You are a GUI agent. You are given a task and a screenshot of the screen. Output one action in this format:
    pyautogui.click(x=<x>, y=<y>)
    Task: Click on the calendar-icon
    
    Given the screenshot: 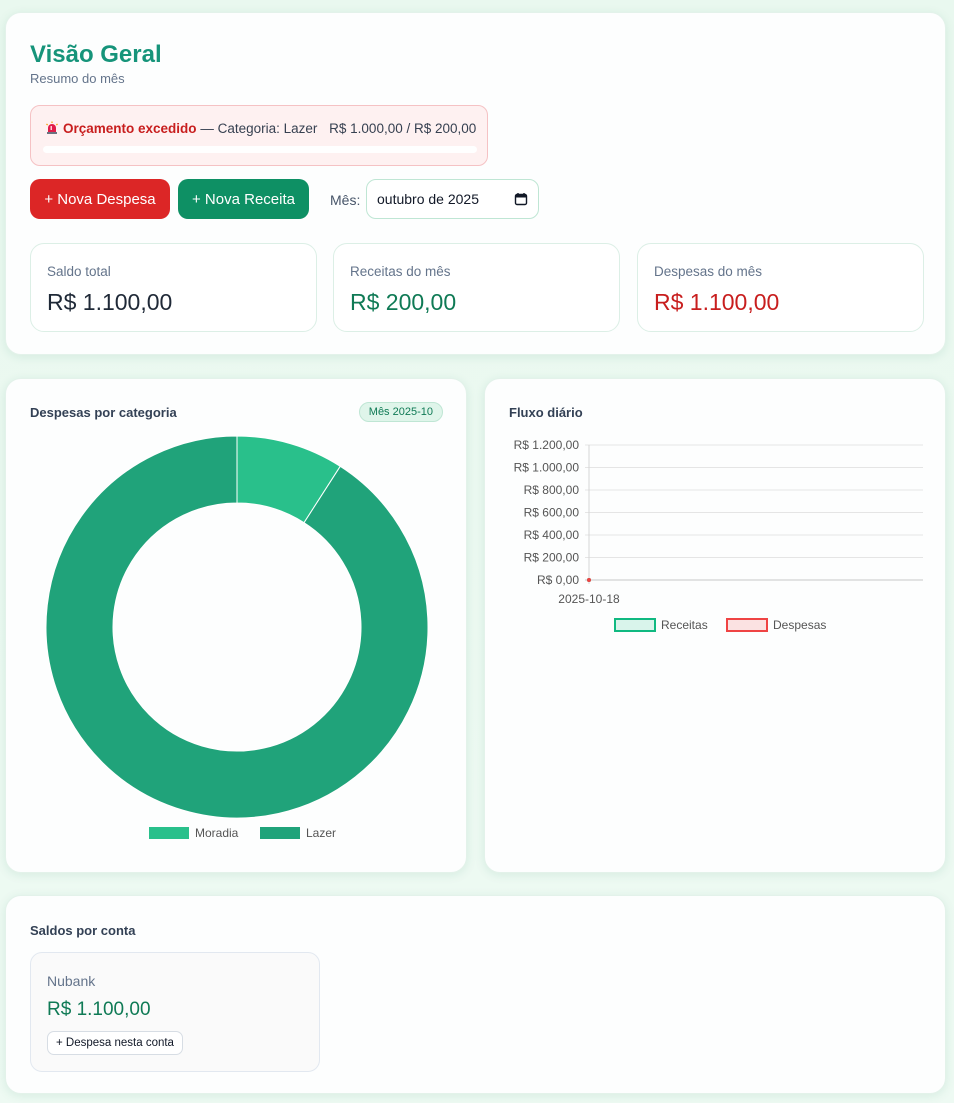 What is the action you would take?
    pyautogui.click(x=521, y=199)
    